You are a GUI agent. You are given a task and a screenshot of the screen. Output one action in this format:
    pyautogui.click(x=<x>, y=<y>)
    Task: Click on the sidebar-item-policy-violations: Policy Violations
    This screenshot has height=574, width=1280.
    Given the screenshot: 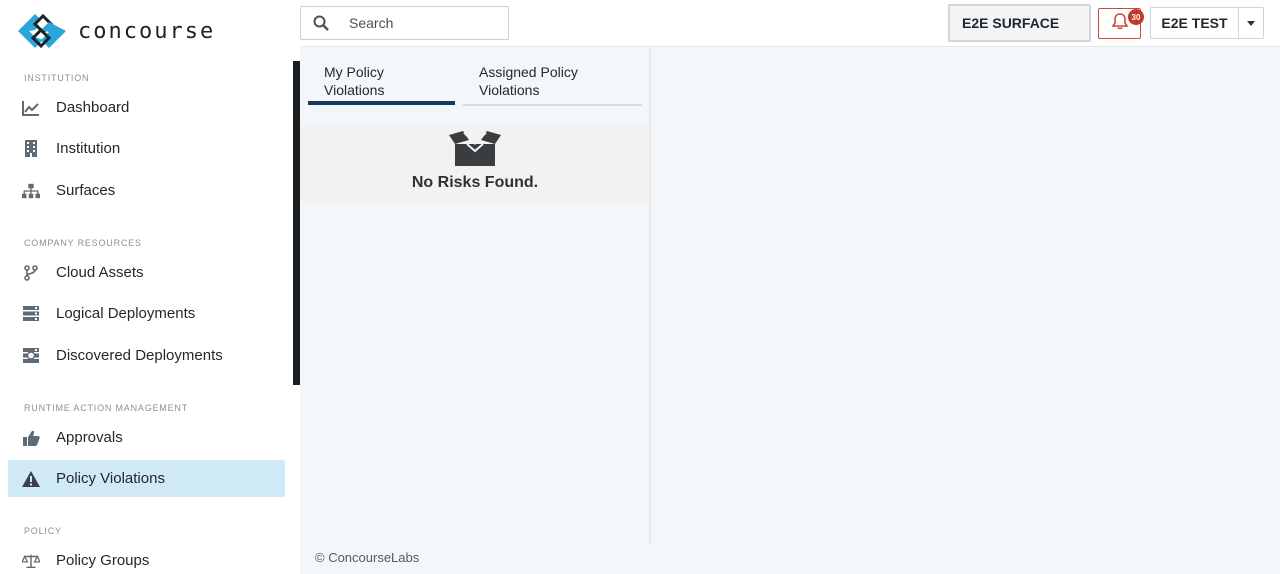 What is the action you would take?
    pyautogui.click(x=146, y=478)
    